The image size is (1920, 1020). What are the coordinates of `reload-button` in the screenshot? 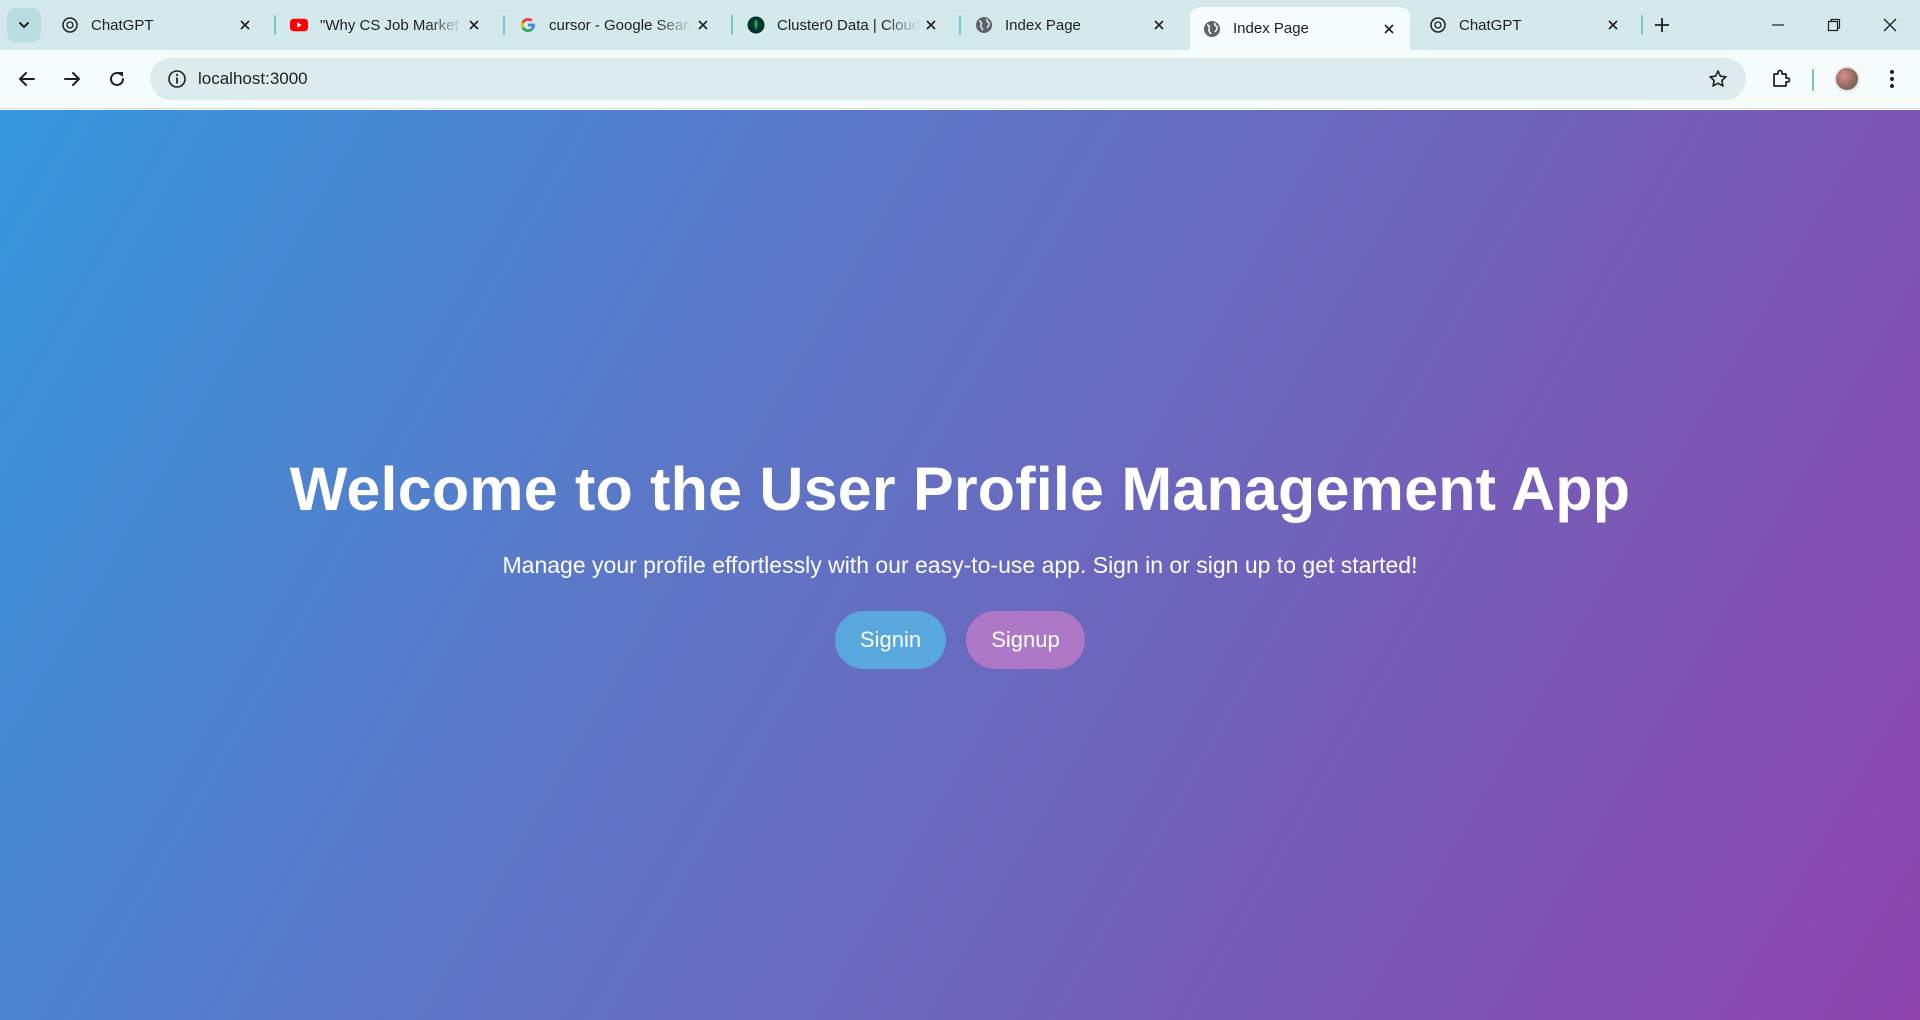 It's located at (117, 79).